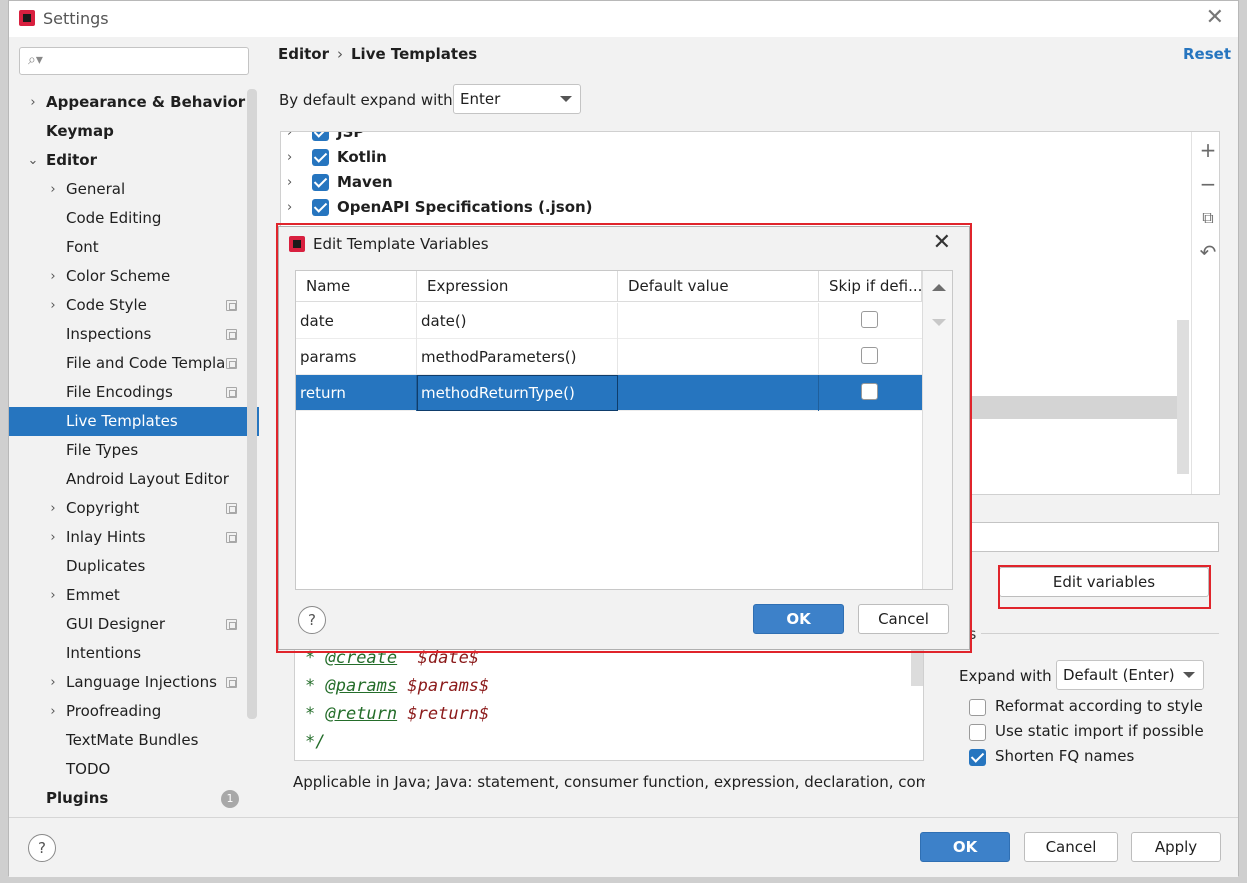  What do you see at coordinates (134, 247) in the screenshot?
I see `sidebar-item-font: Font` at bounding box center [134, 247].